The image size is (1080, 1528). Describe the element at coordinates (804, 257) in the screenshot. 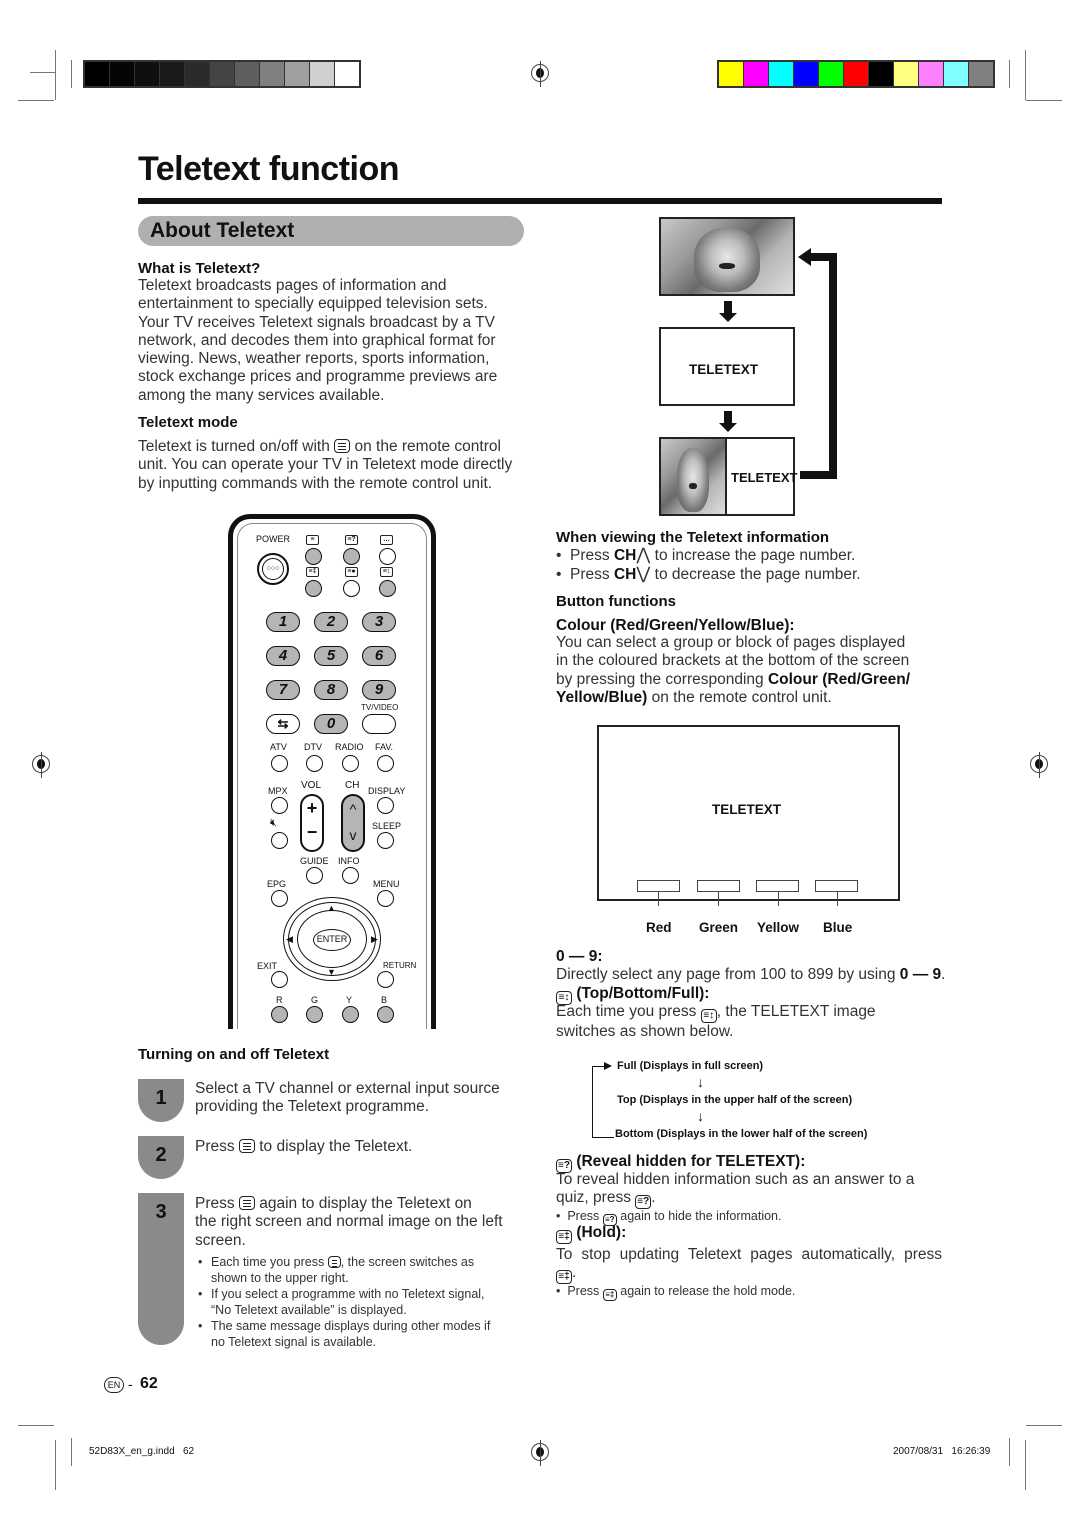

I see `arrow-left-icon` at that location.